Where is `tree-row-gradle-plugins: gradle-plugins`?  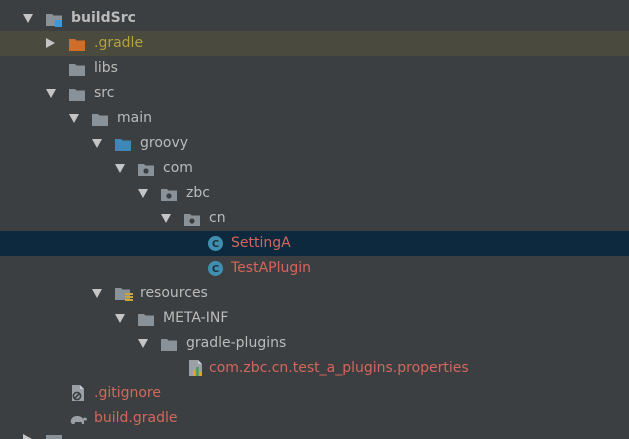
tree-row-gradle-plugins: gradle-plugins is located at coordinates (314, 343).